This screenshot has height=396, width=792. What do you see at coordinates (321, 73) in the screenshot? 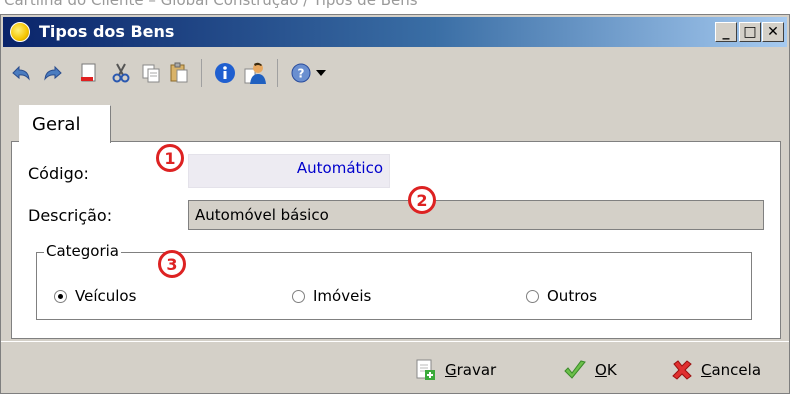
I see `dropdown-arrow-icon` at bounding box center [321, 73].